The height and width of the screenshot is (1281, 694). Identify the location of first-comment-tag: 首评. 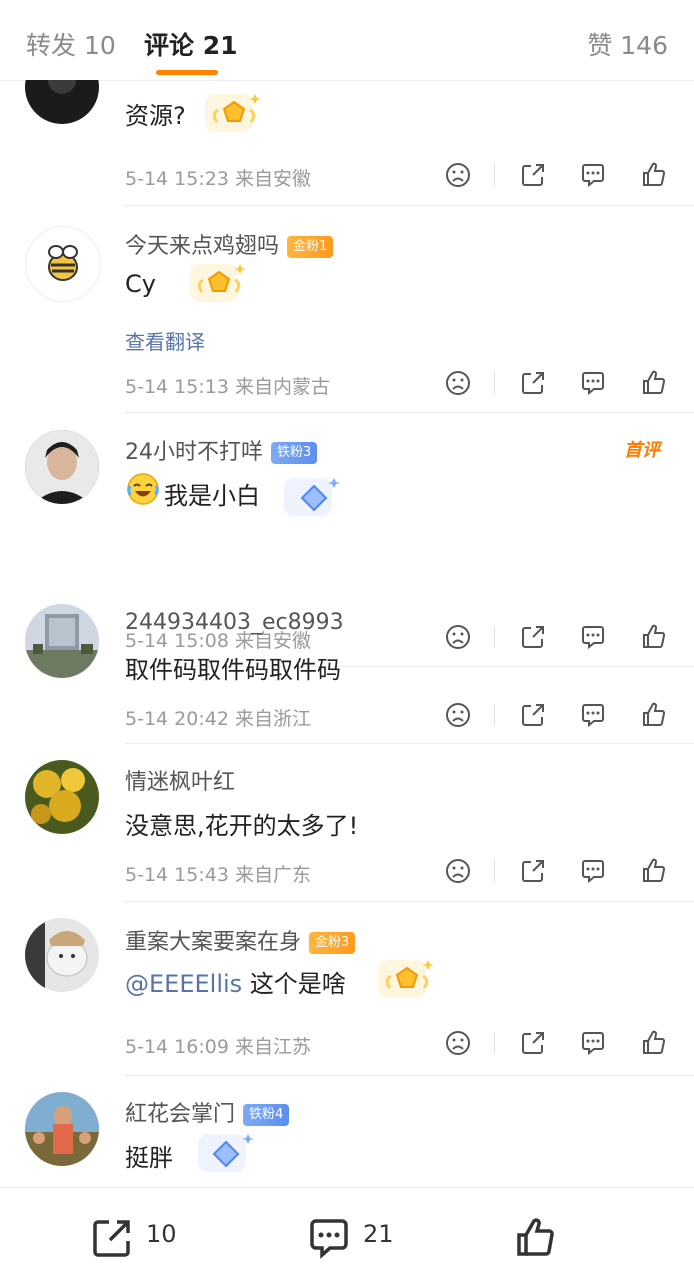
(642, 450).